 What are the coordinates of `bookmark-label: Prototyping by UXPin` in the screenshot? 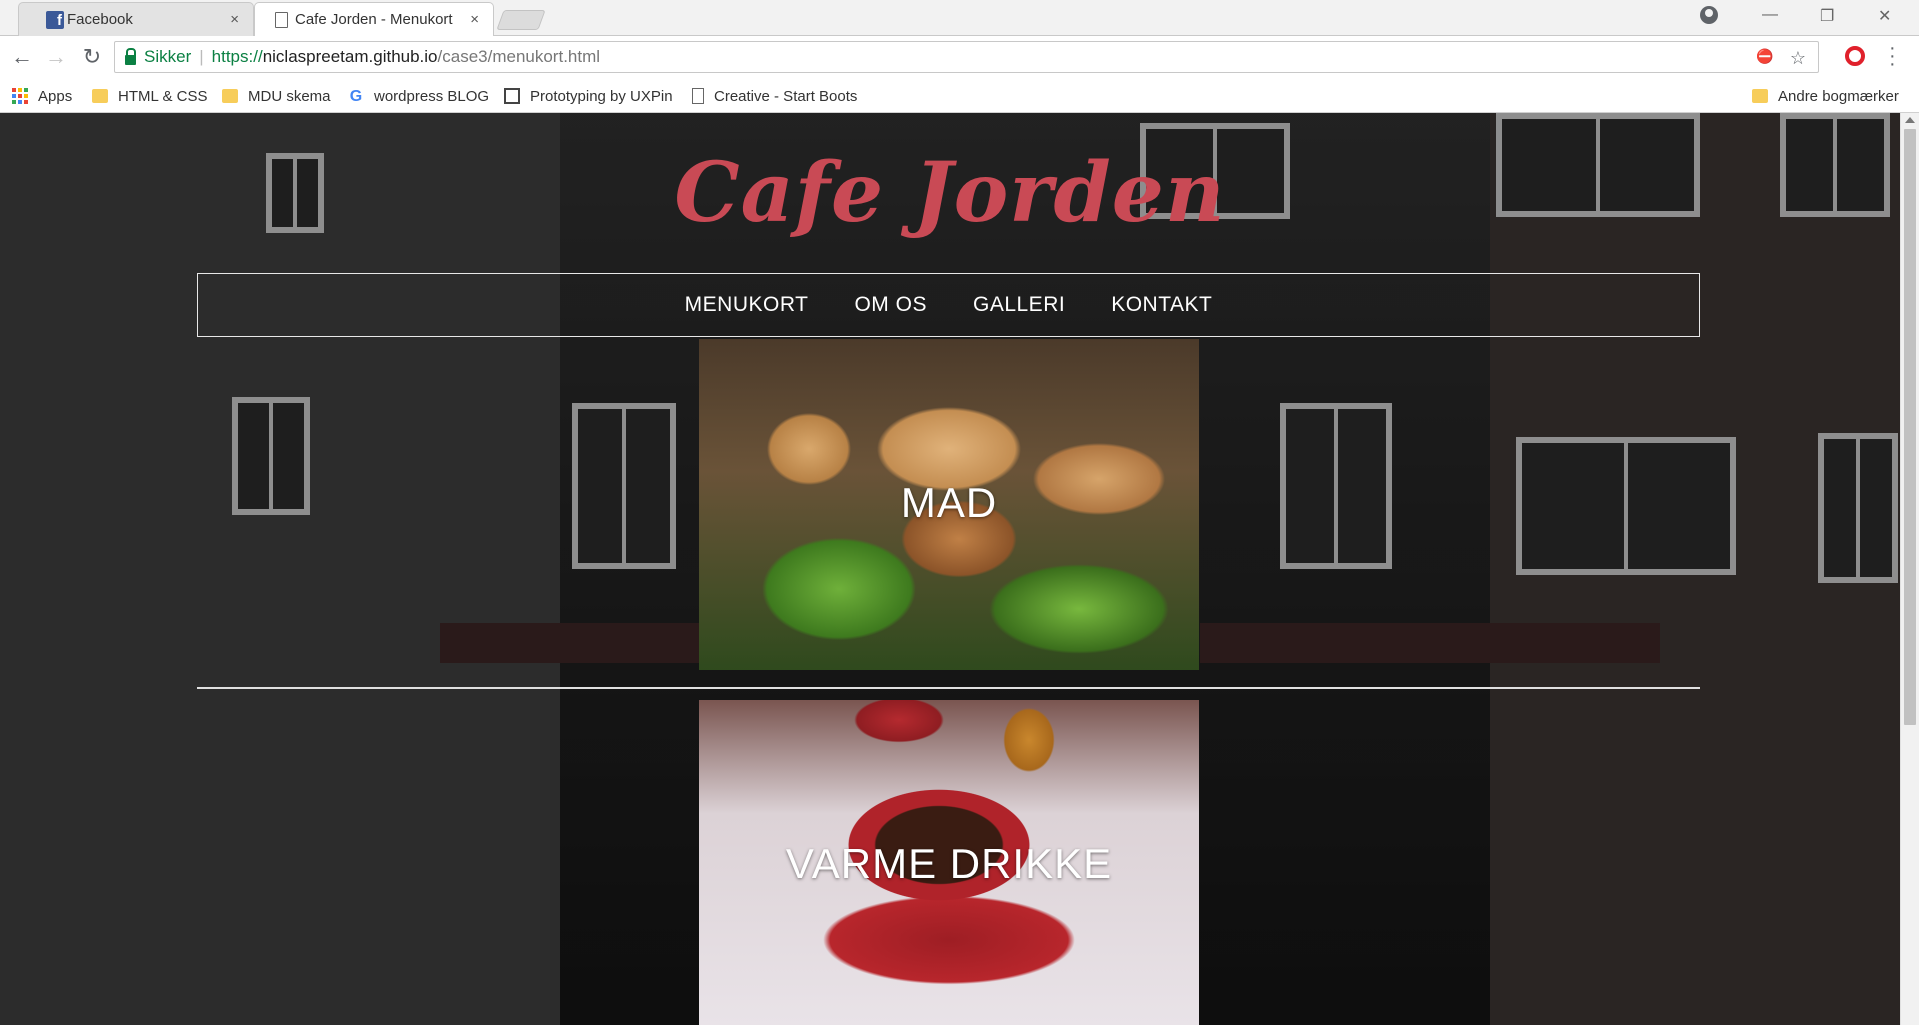 It's located at (601, 96).